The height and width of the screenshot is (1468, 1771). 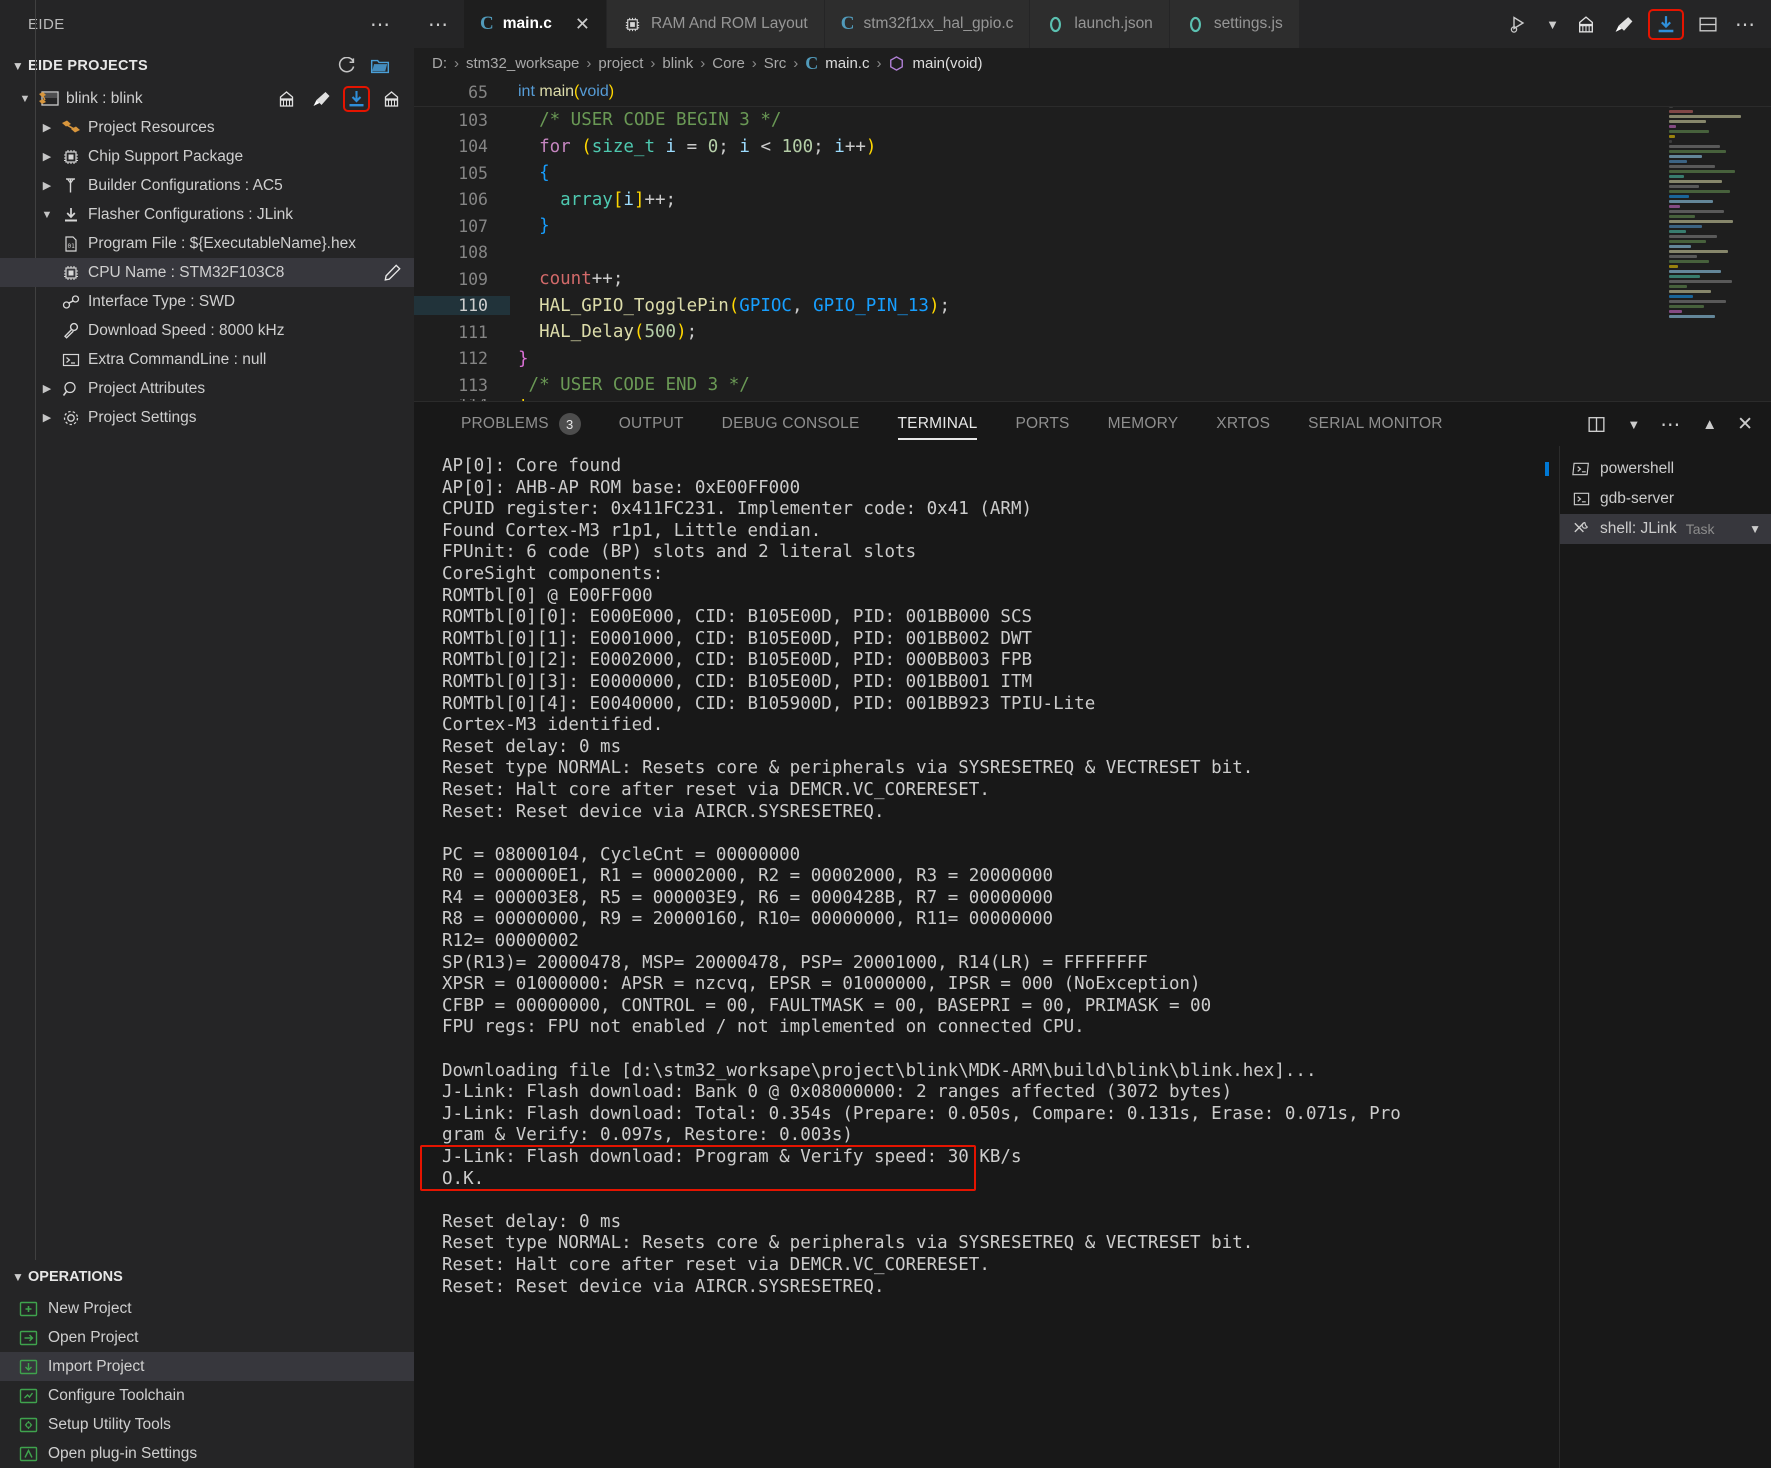 I want to click on tree-item-flasher-configurations: ▼ Flasher Configurations : JLink, so click(x=207, y=214).